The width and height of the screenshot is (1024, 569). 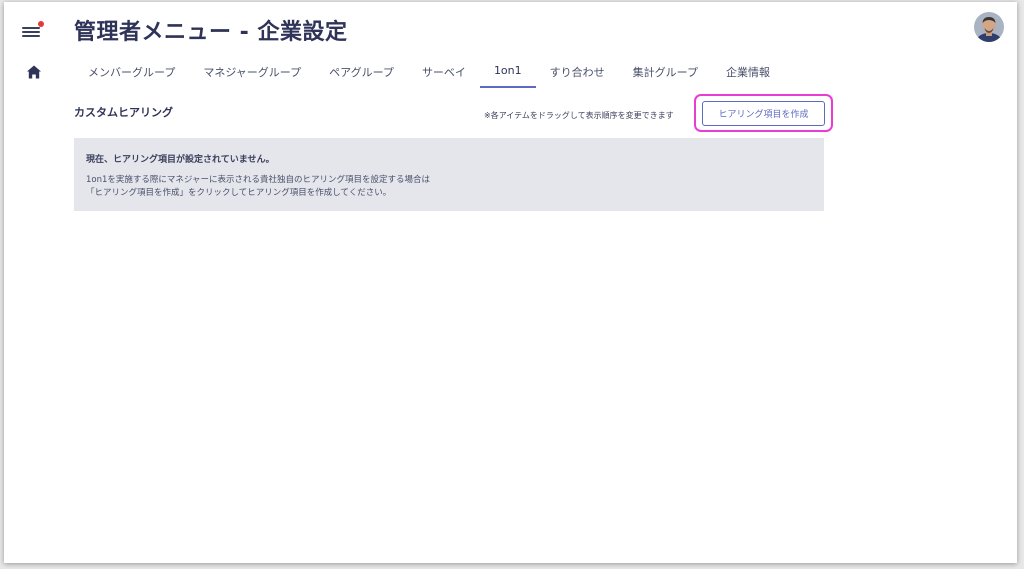 I want to click on tab-aggregation-group: 集計グループ, so click(x=665, y=74).